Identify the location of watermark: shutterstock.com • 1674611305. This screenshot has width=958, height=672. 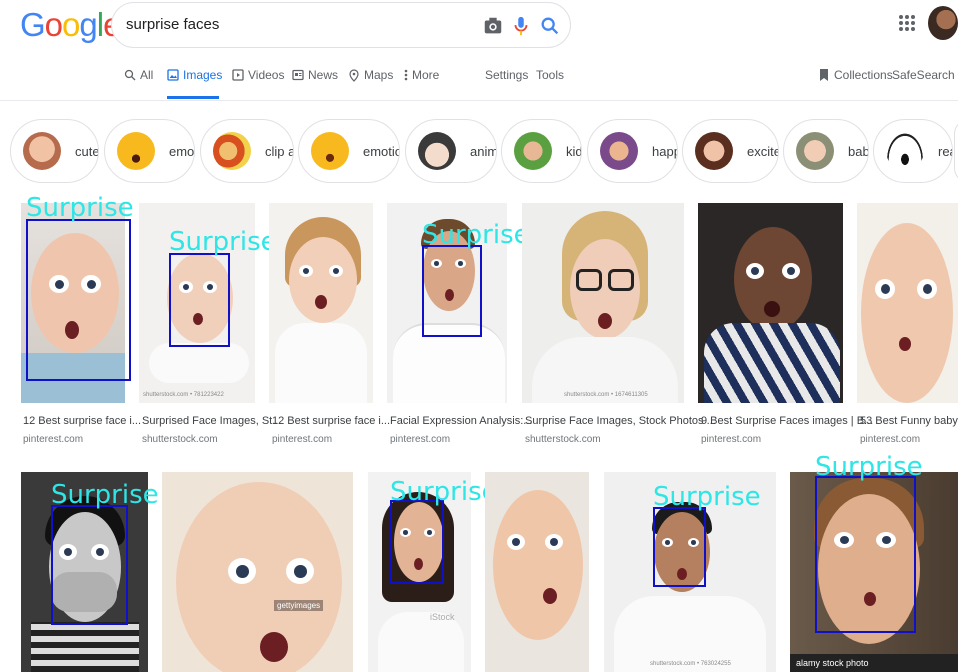
(606, 395).